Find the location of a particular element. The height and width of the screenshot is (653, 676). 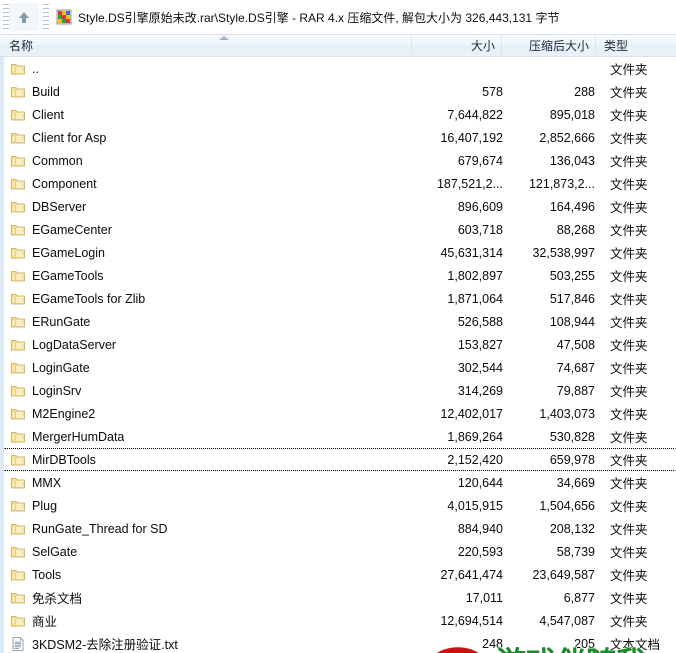

cell-size: 578 is located at coordinates (492, 91).